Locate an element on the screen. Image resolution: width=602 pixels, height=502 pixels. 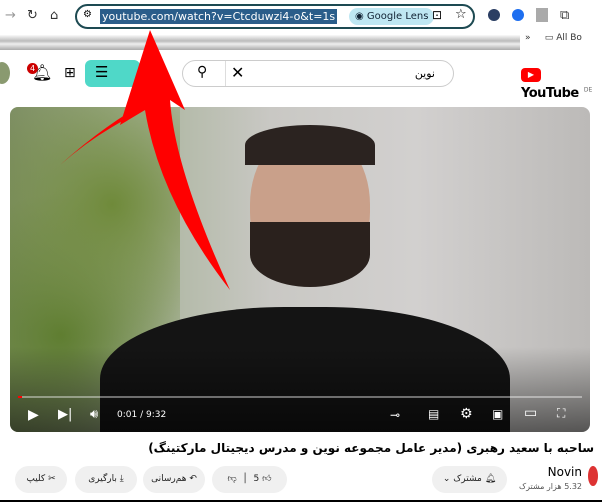
download-button: بارگیری ⤓ is located at coordinates (106, 479).